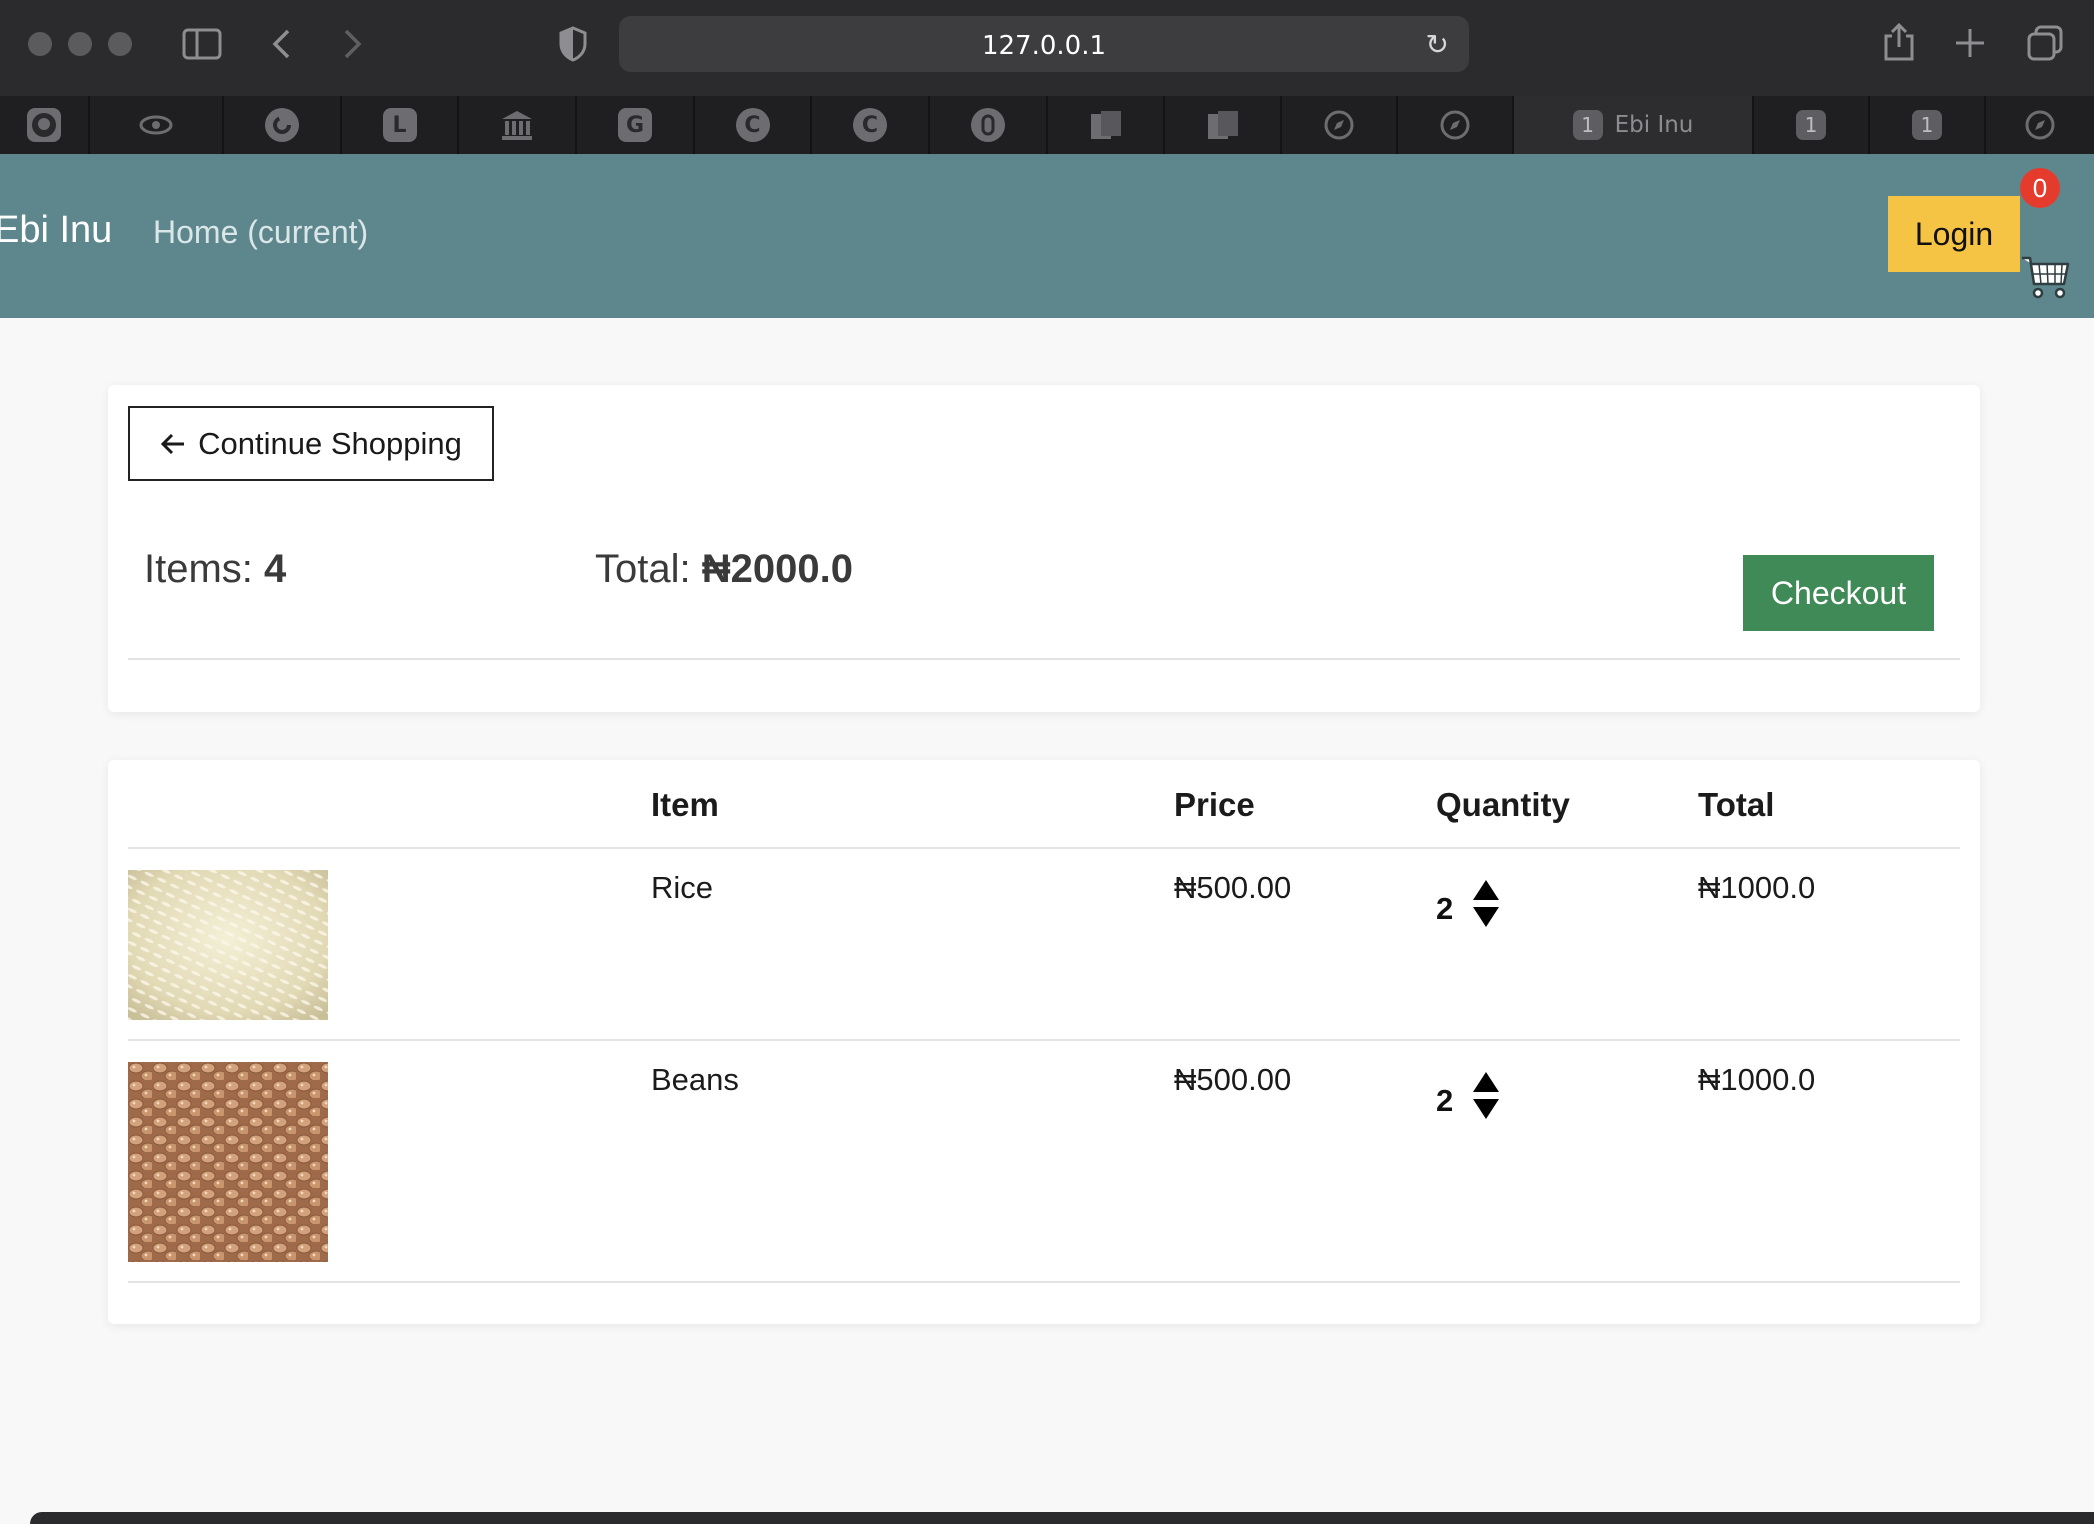 Image resolution: width=2094 pixels, height=1524 pixels. I want to click on items-count-value: 4, so click(275, 569).